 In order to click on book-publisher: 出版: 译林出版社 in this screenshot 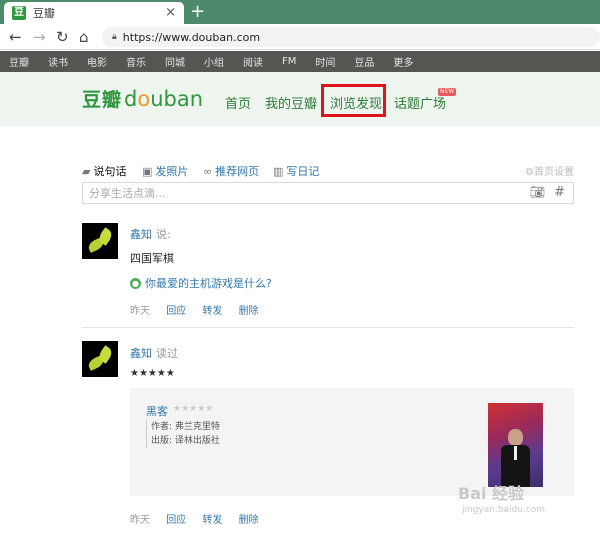, I will do `click(185, 441)`.